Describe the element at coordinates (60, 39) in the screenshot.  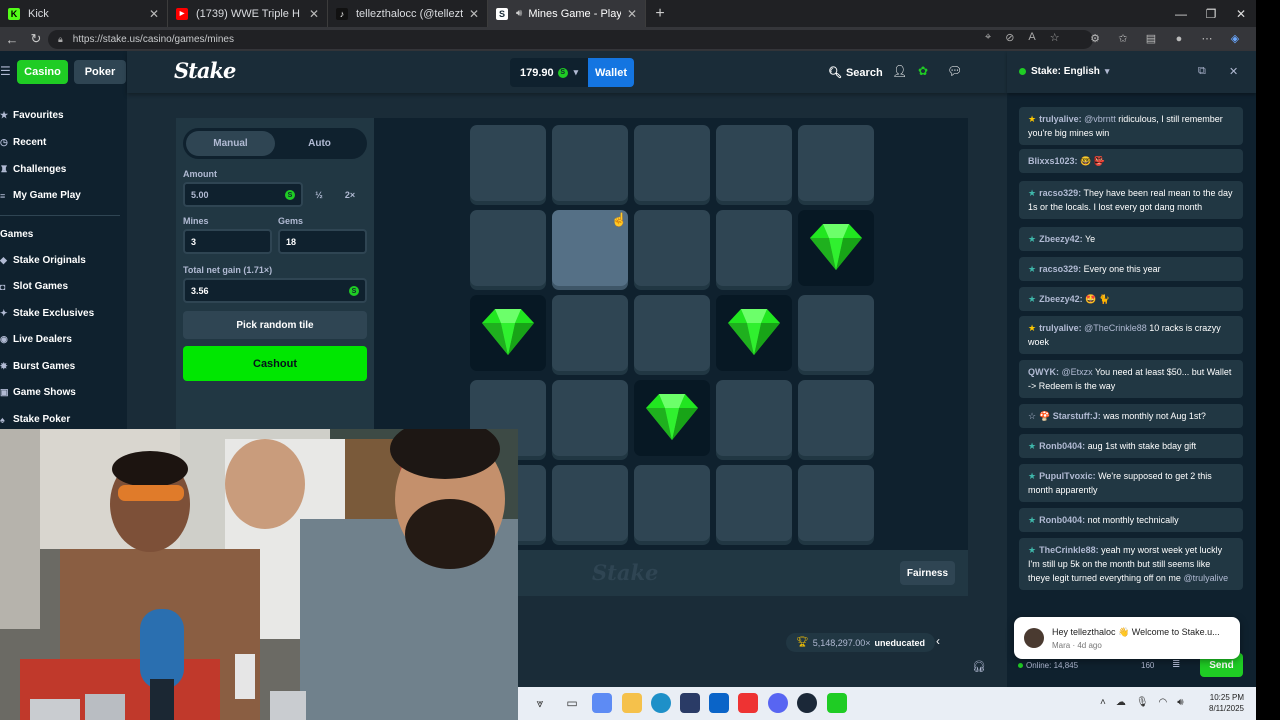
I see `site-info-icon: 🔒︎` at that location.